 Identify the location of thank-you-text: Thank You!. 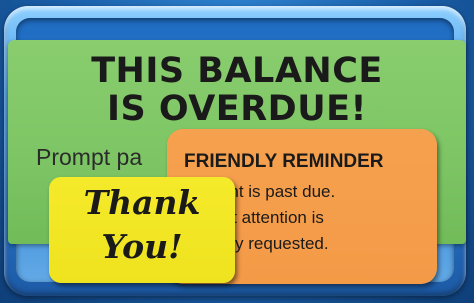
(142, 225).